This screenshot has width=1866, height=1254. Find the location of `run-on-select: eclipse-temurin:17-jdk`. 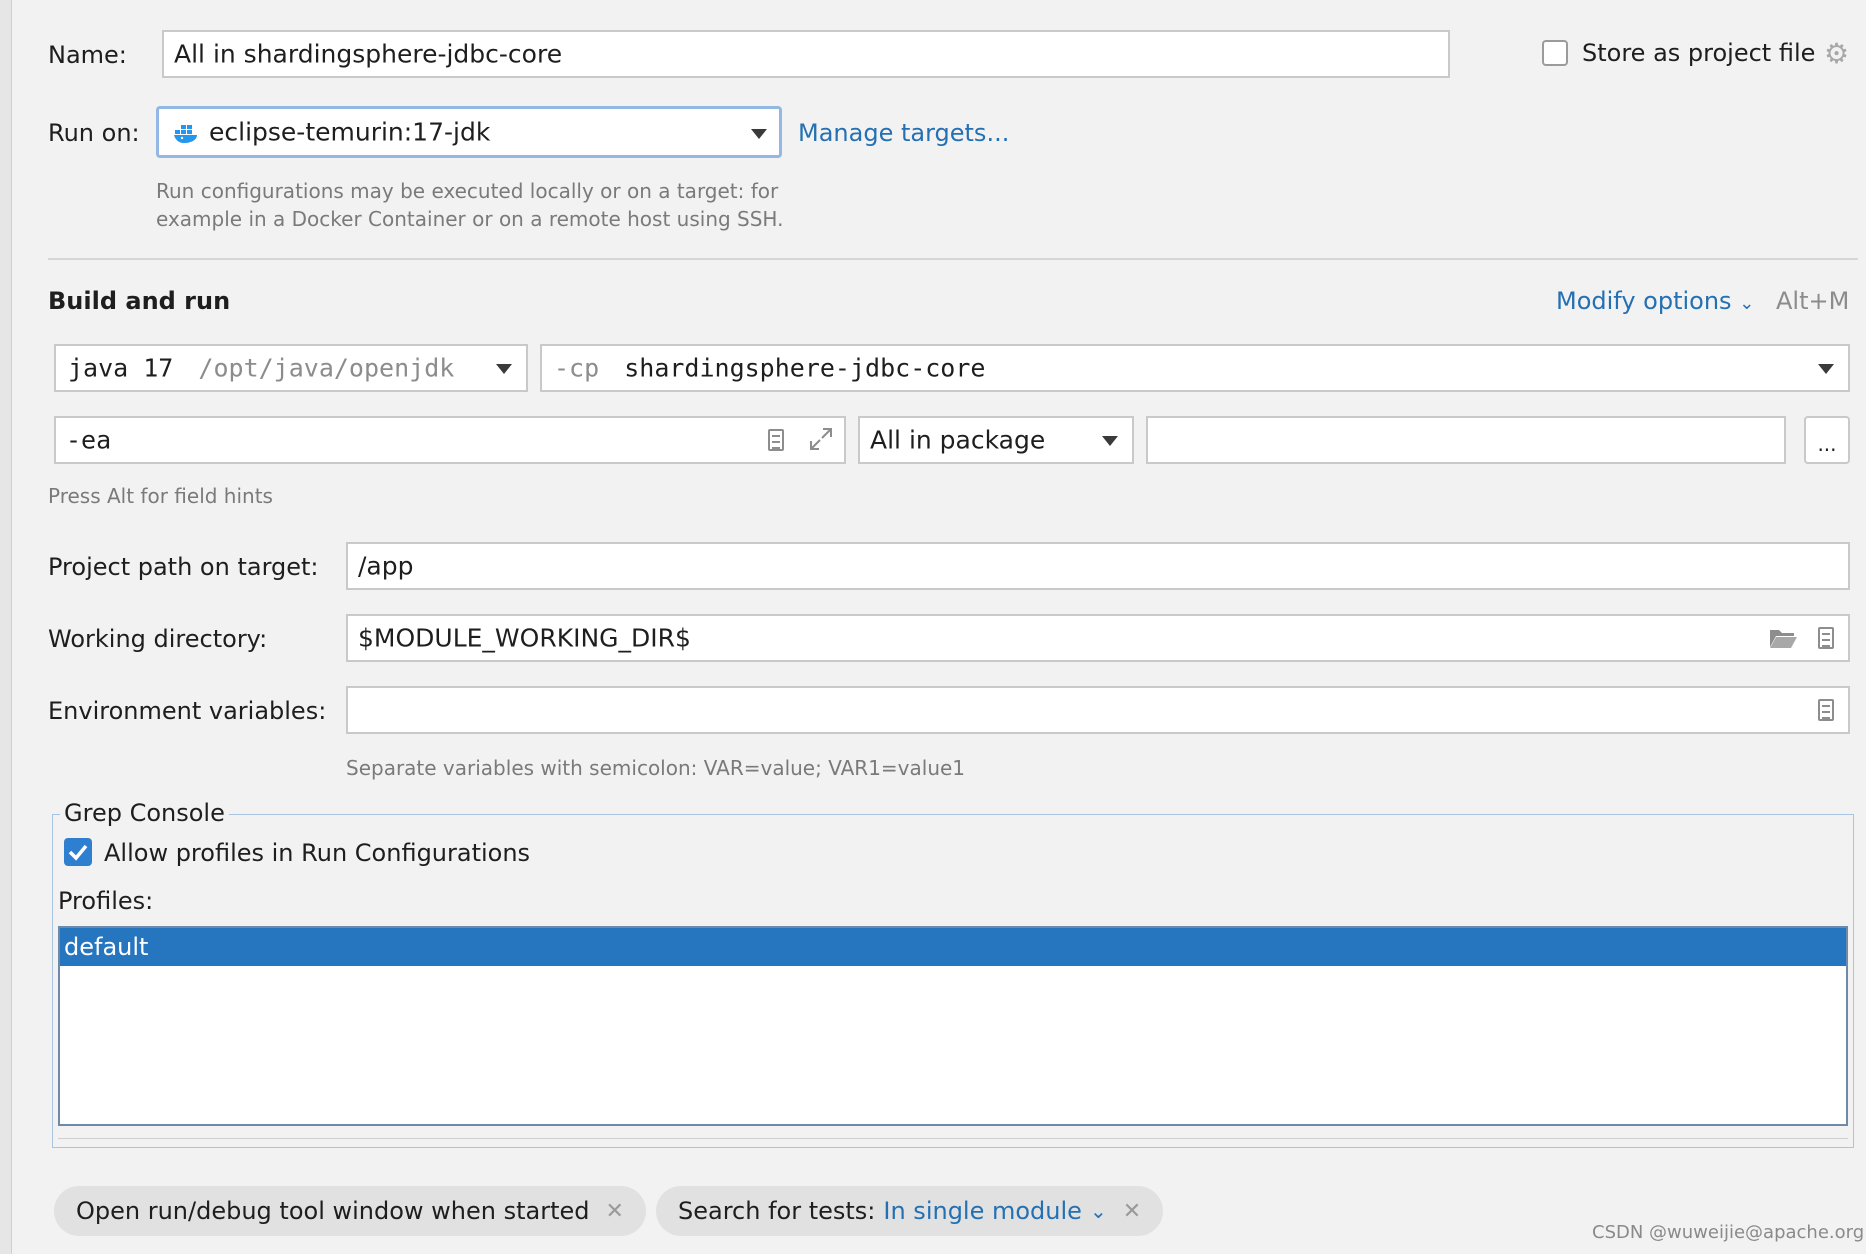

run-on-select: eclipse-temurin:17-jdk is located at coordinates (469, 132).